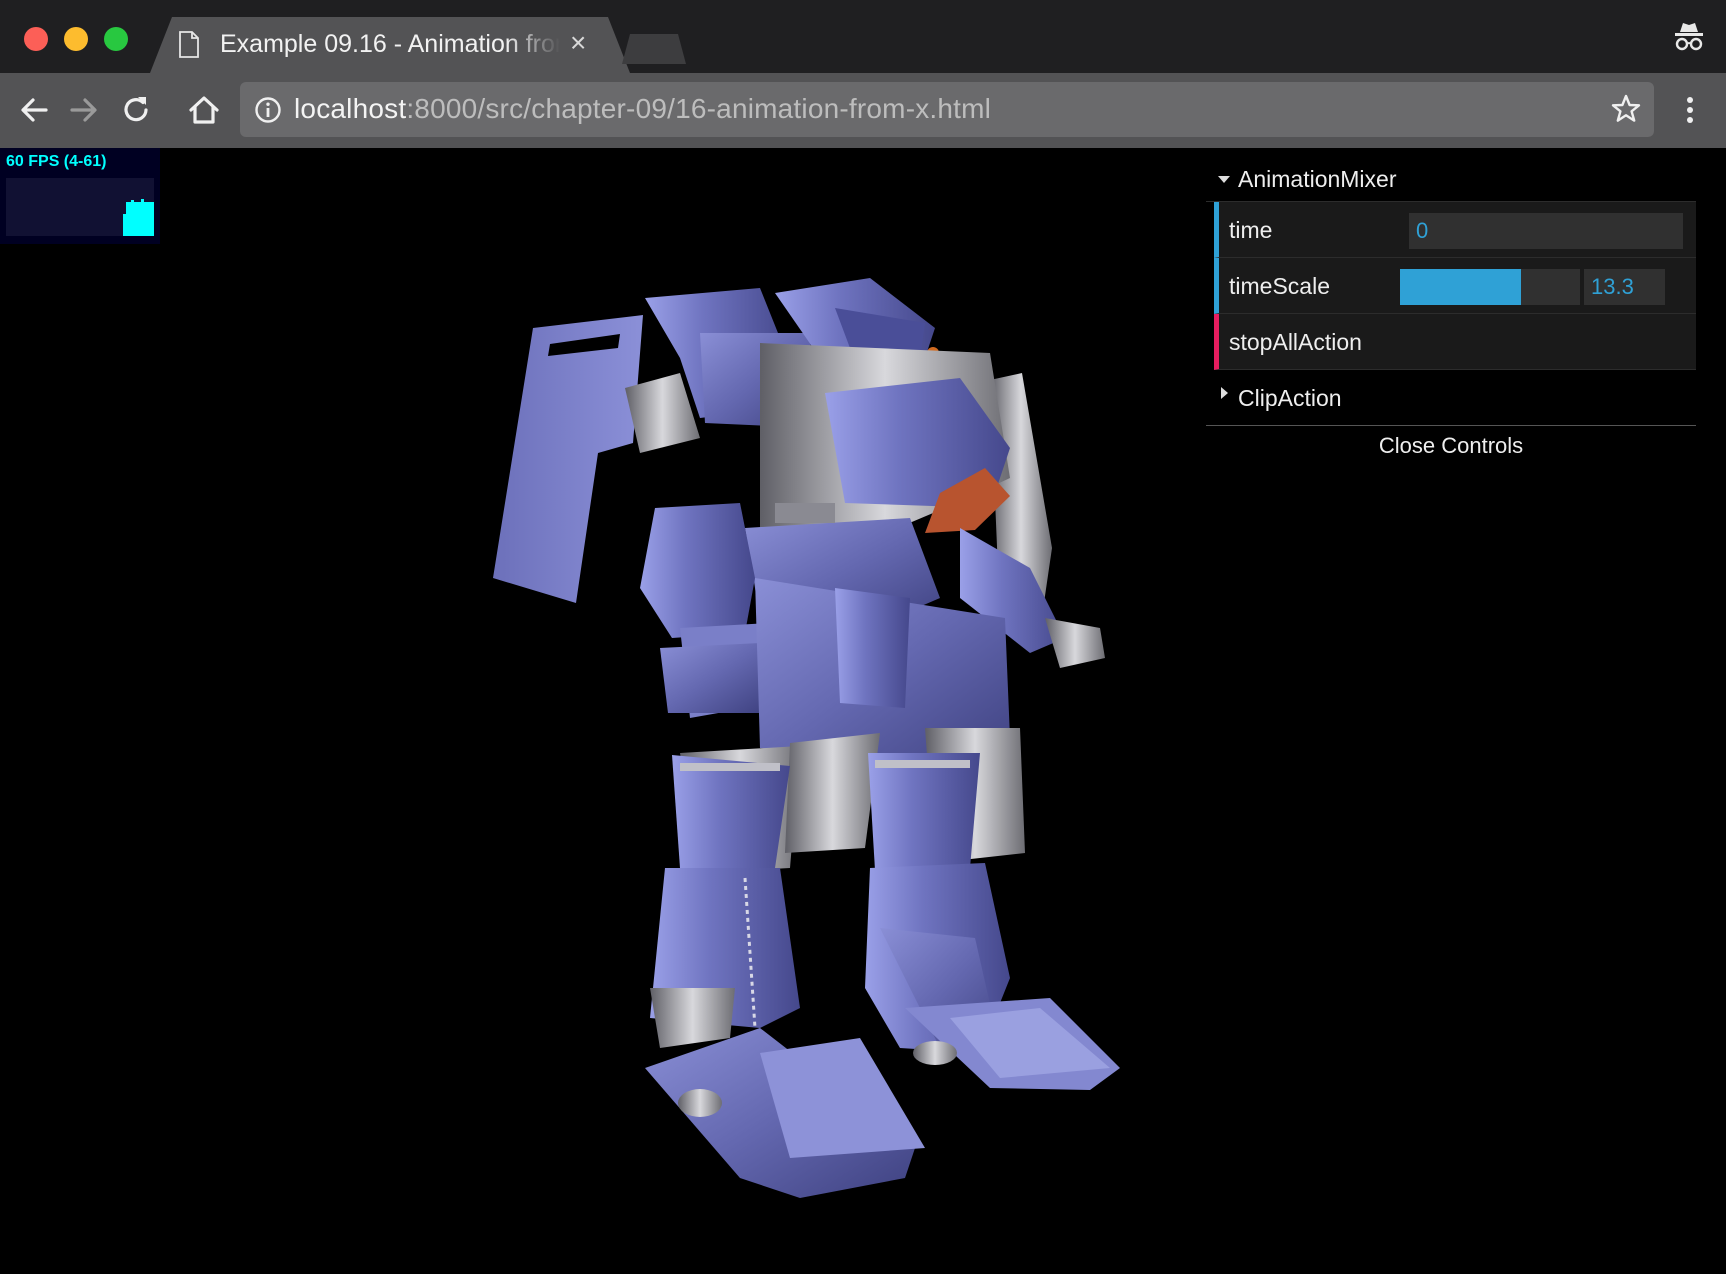 Image resolution: width=1726 pixels, height=1274 pixels. I want to click on tab-close-icon: ×, so click(578, 43).